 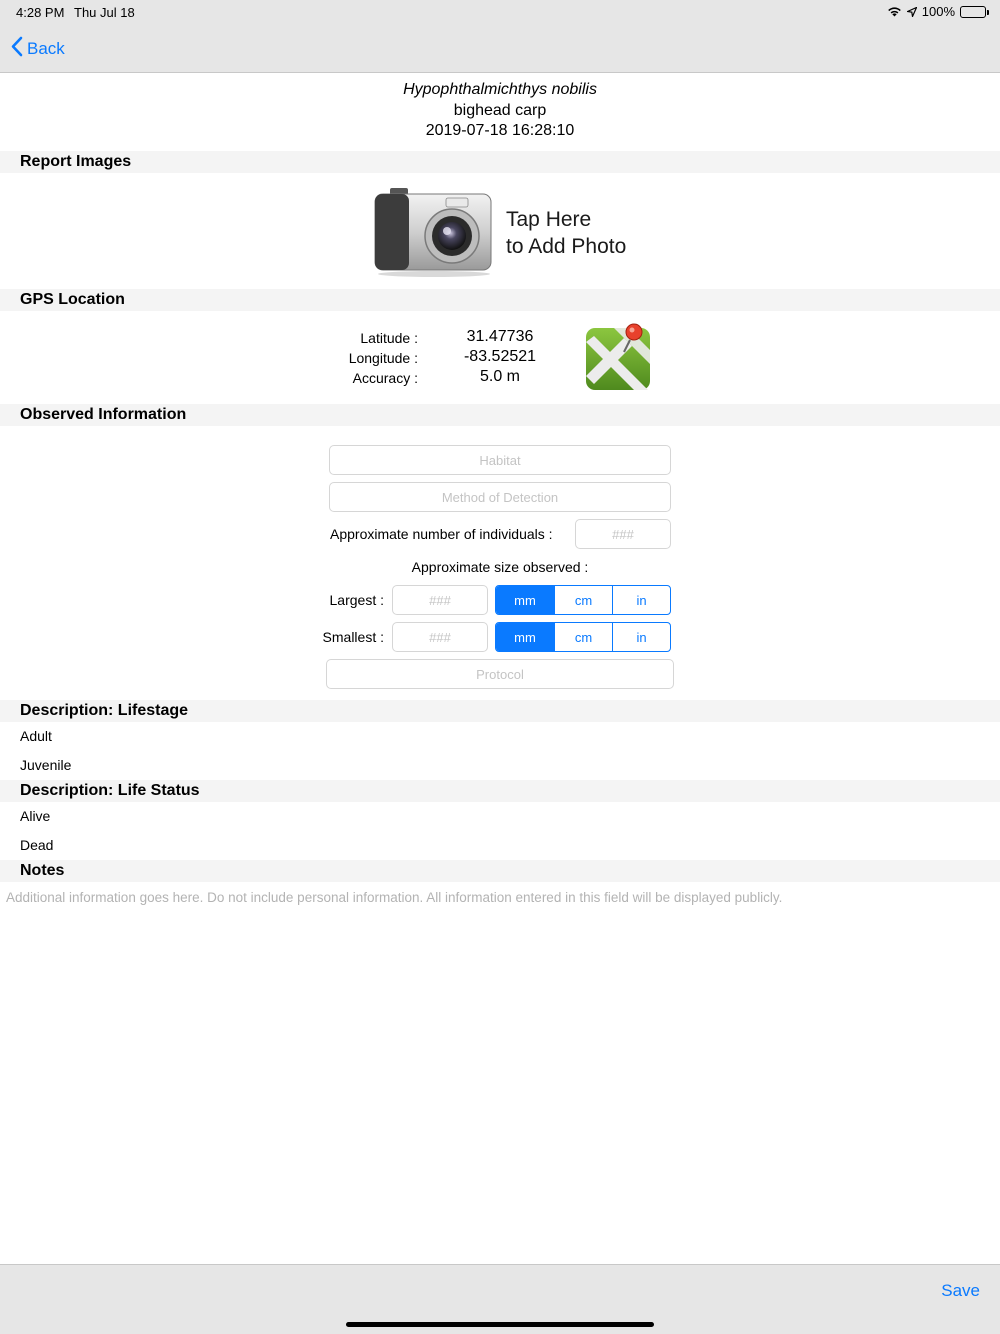 I want to click on latitude-label: Latitude :, so click(x=389, y=338).